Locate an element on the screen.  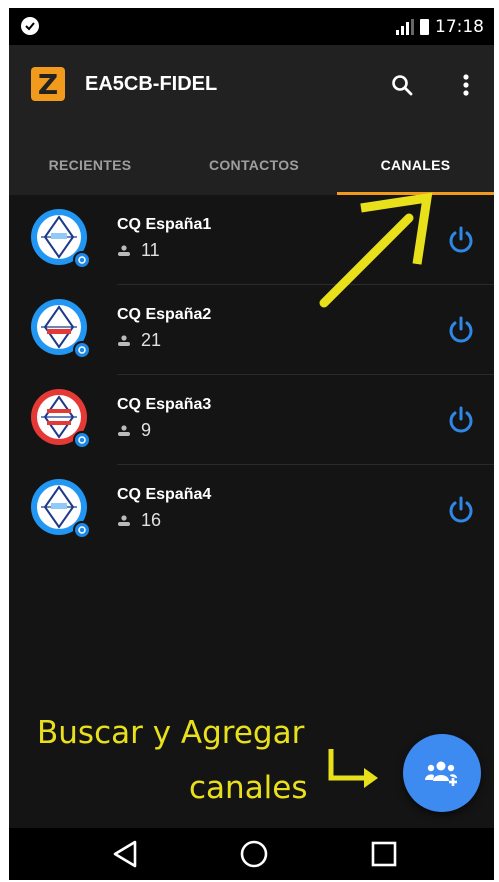
channel-user-count: 16 is located at coordinates (151, 520).